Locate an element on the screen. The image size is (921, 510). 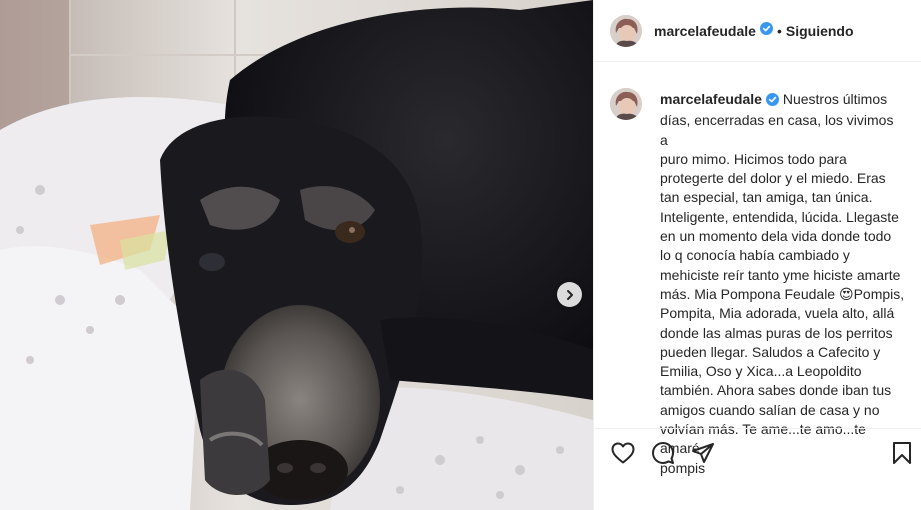
comment-button is located at coordinates (663, 453).